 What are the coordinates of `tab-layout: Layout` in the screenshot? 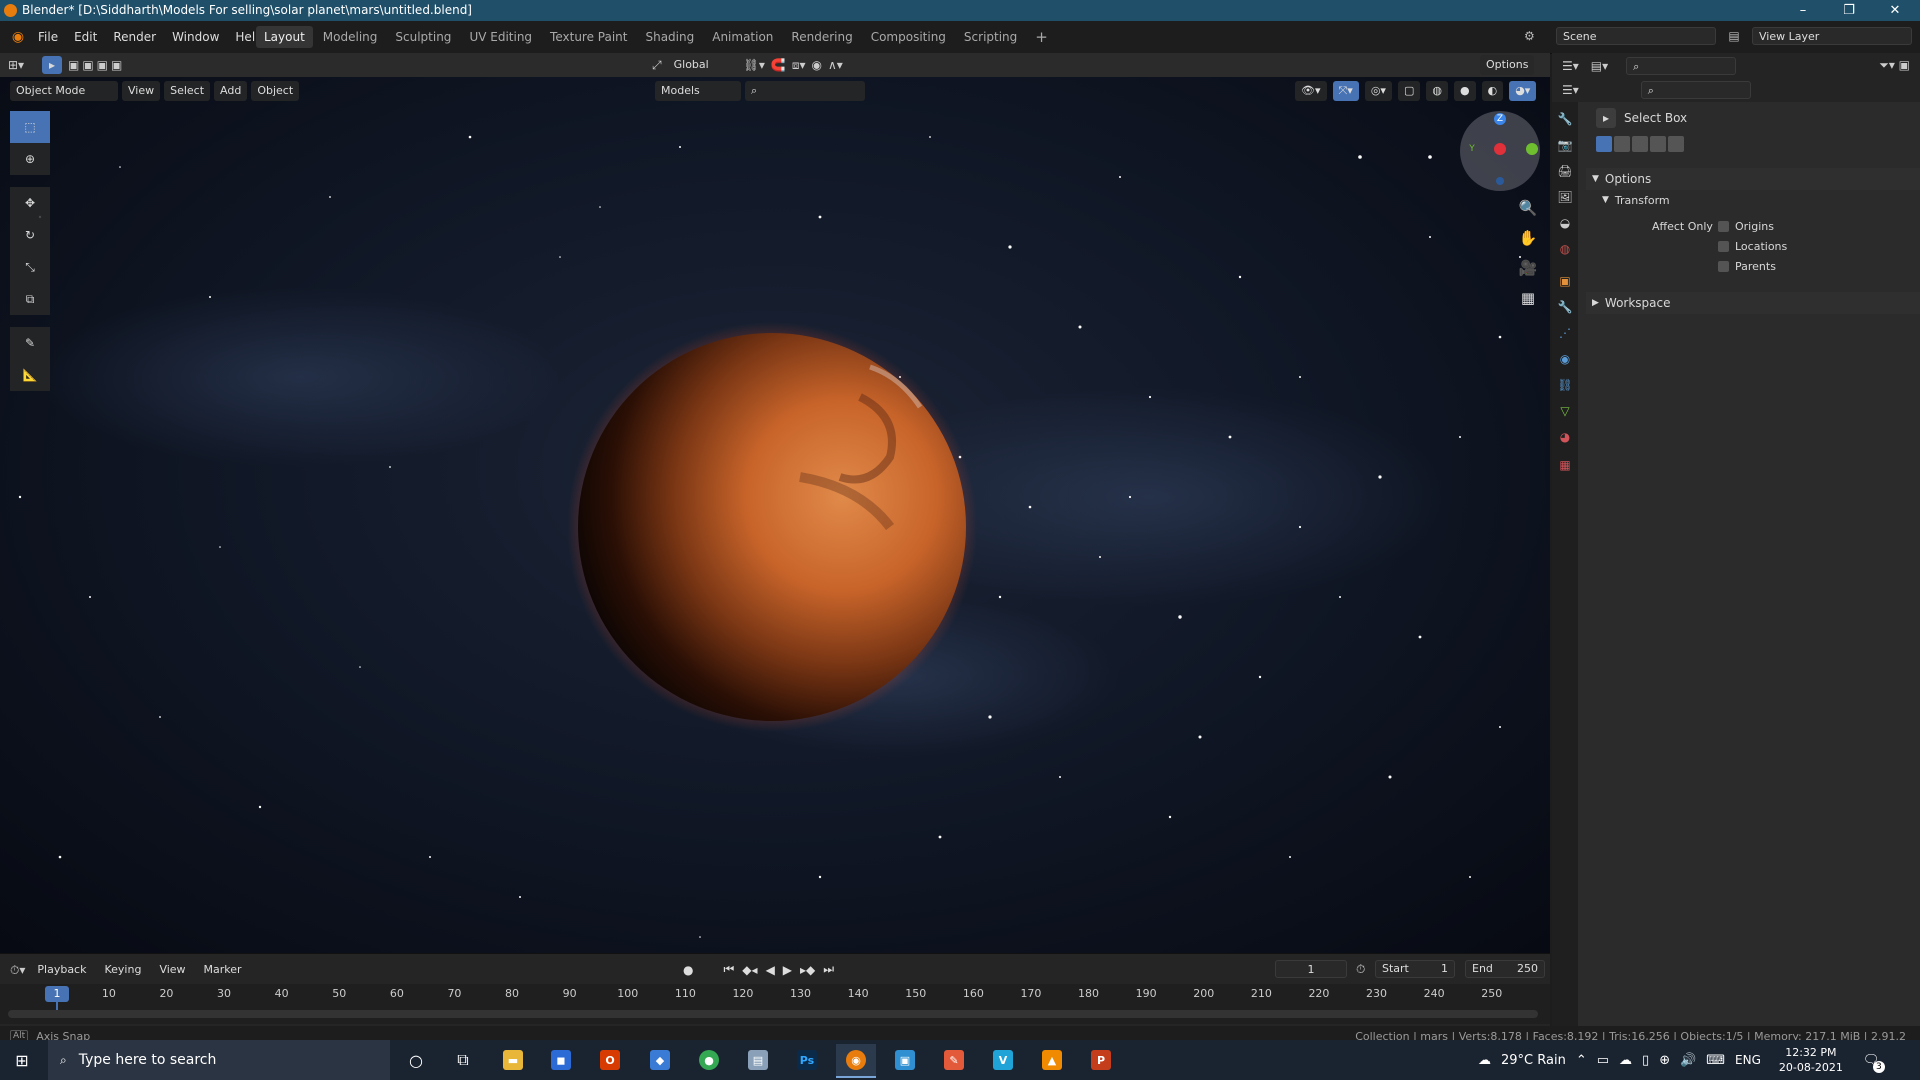 It's located at (284, 37).